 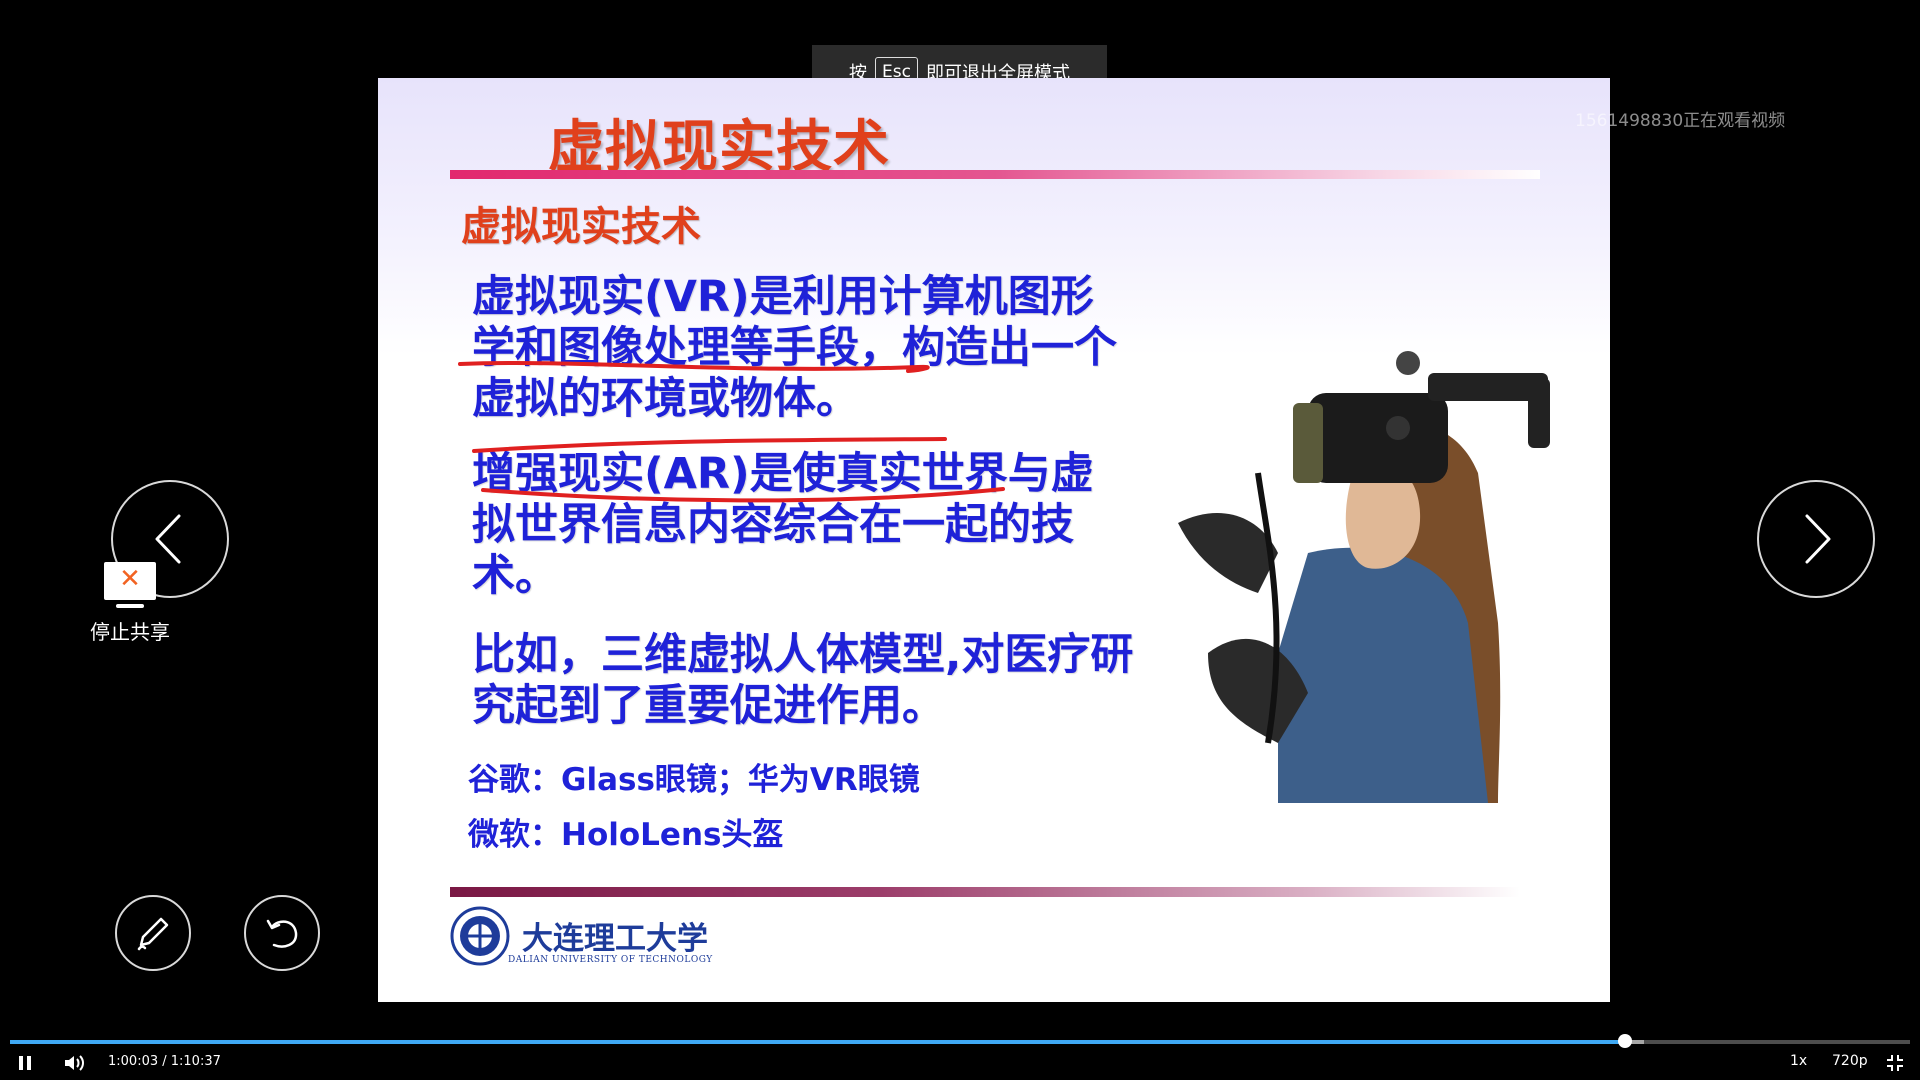 I want to click on playback-speed-button: 1x, so click(x=1798, y=1061).